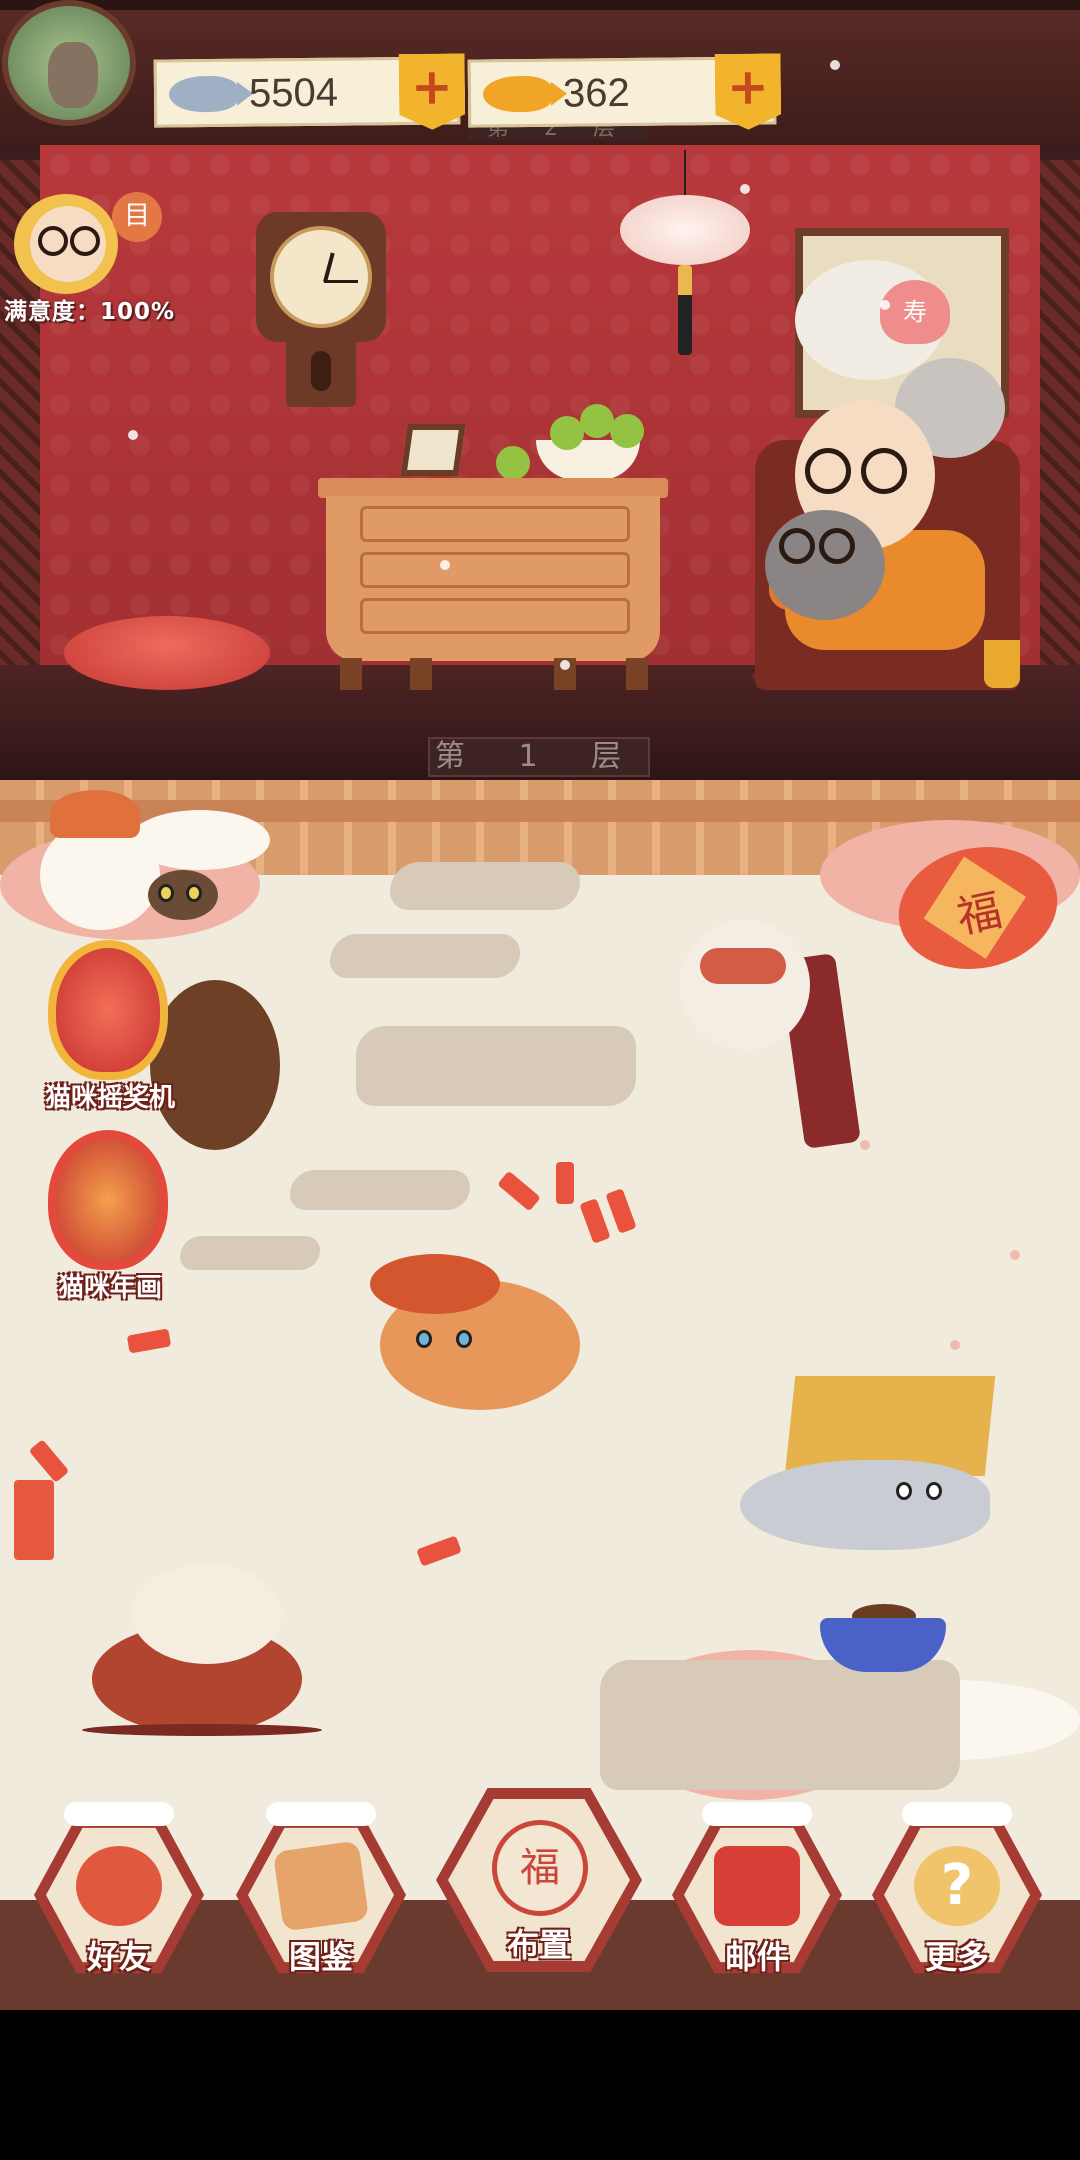 The height and width of the screenshot is (2160, 1080). Describe the element at coordinates (685, 310) in the screenshot. I see `lantern-tassel` at that location.